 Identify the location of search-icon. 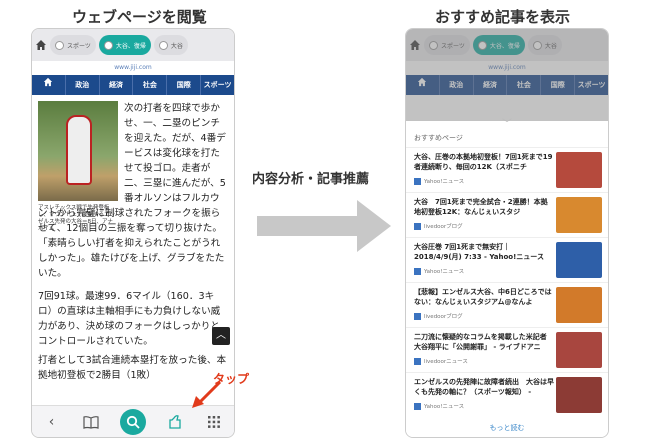
(132, 421).